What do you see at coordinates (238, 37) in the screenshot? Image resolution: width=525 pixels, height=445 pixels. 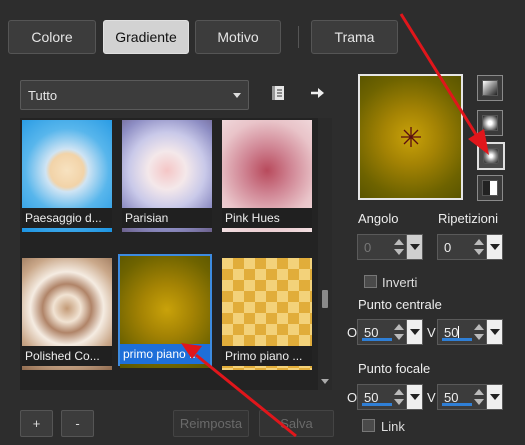 I see `tab-motivo: Motivo` at bounding box center [238, 37].